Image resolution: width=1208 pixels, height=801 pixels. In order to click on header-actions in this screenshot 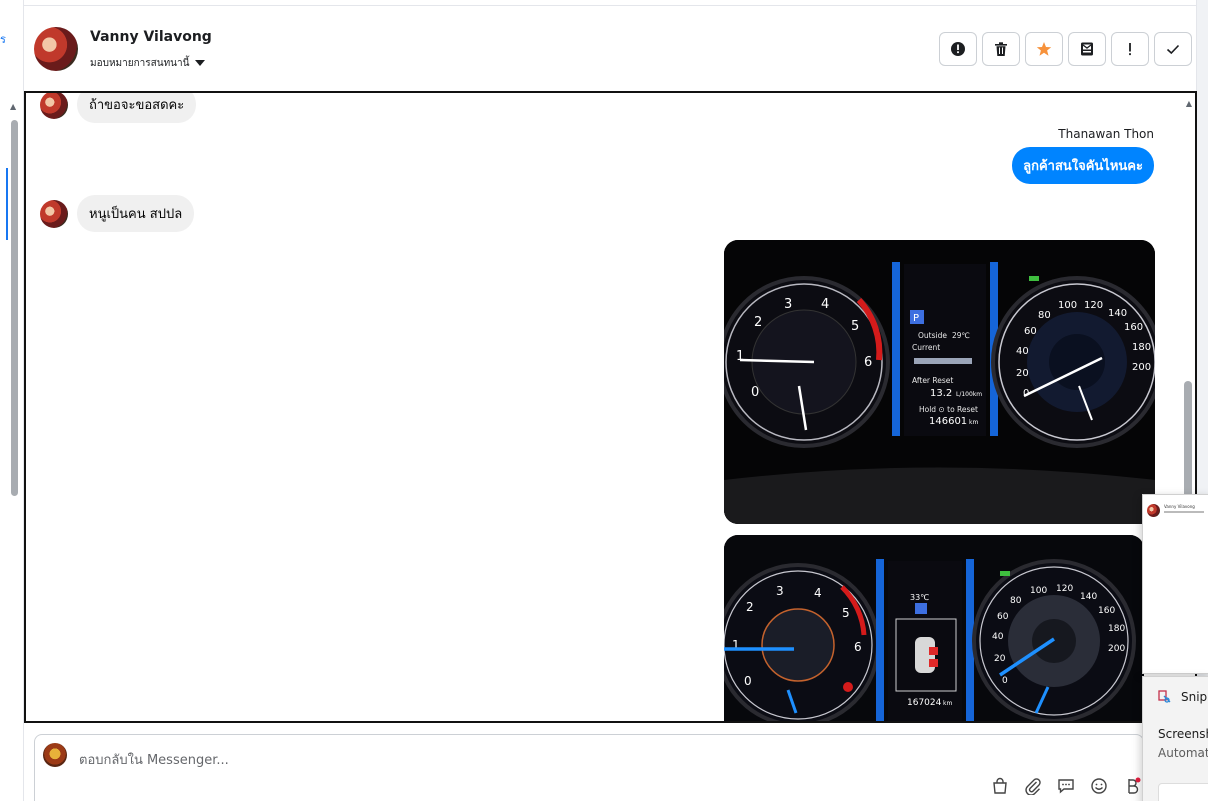, I will do `click(1065, 49)`.